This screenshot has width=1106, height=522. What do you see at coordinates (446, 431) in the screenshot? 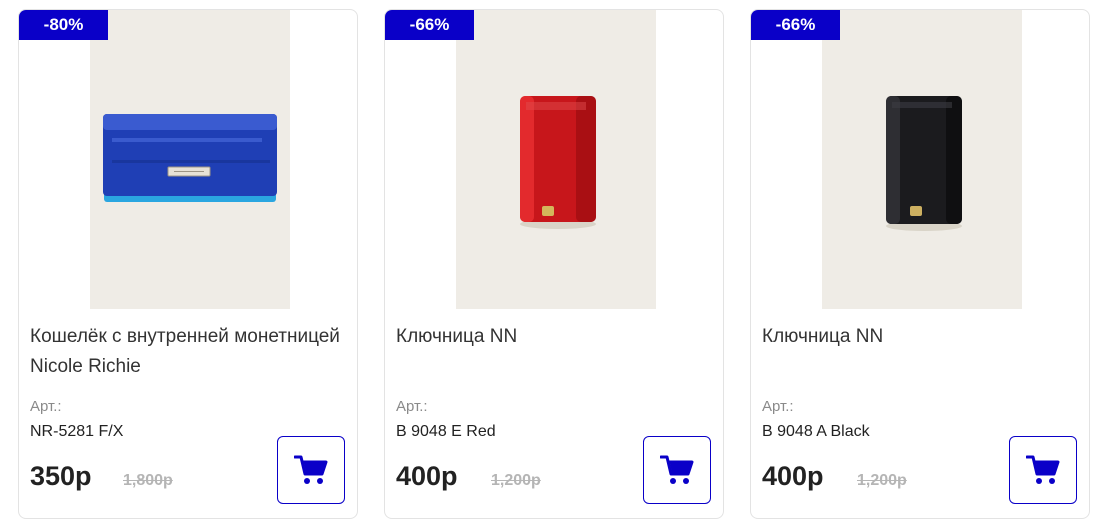
I see `article-number: B 9048 E Red` at bounding box center [446, 431].